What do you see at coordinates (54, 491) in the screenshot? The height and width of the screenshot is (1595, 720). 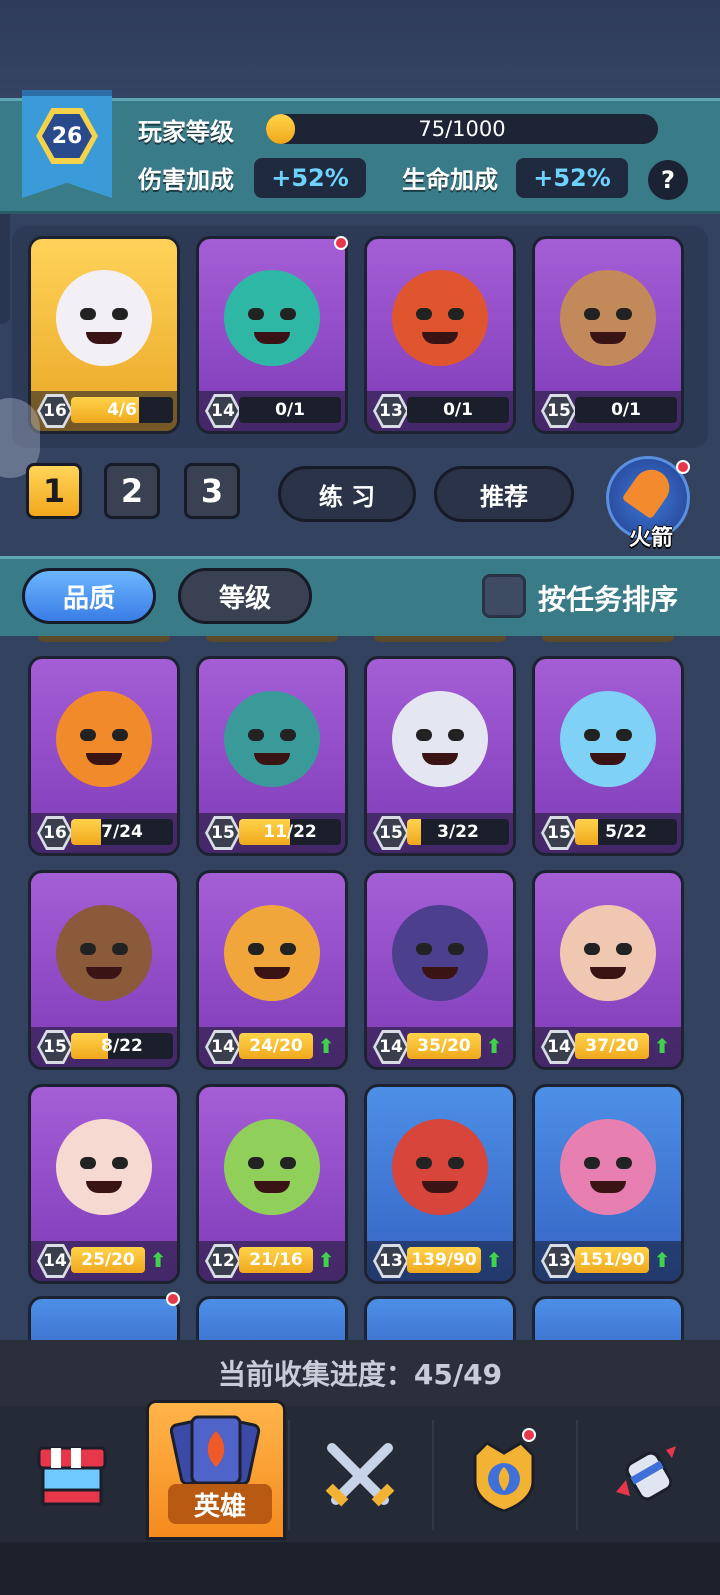 I see `team-1-button: 1` at bounding box center [54, 491].